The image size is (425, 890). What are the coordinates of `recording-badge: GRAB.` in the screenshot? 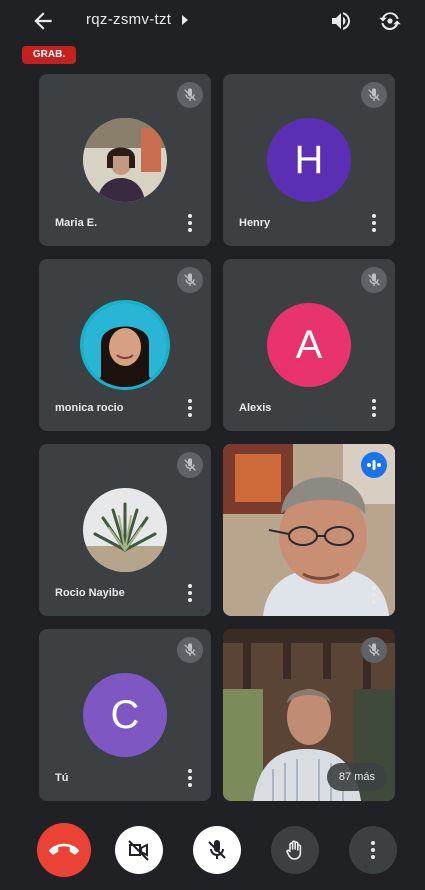 It's located at (49, 55).